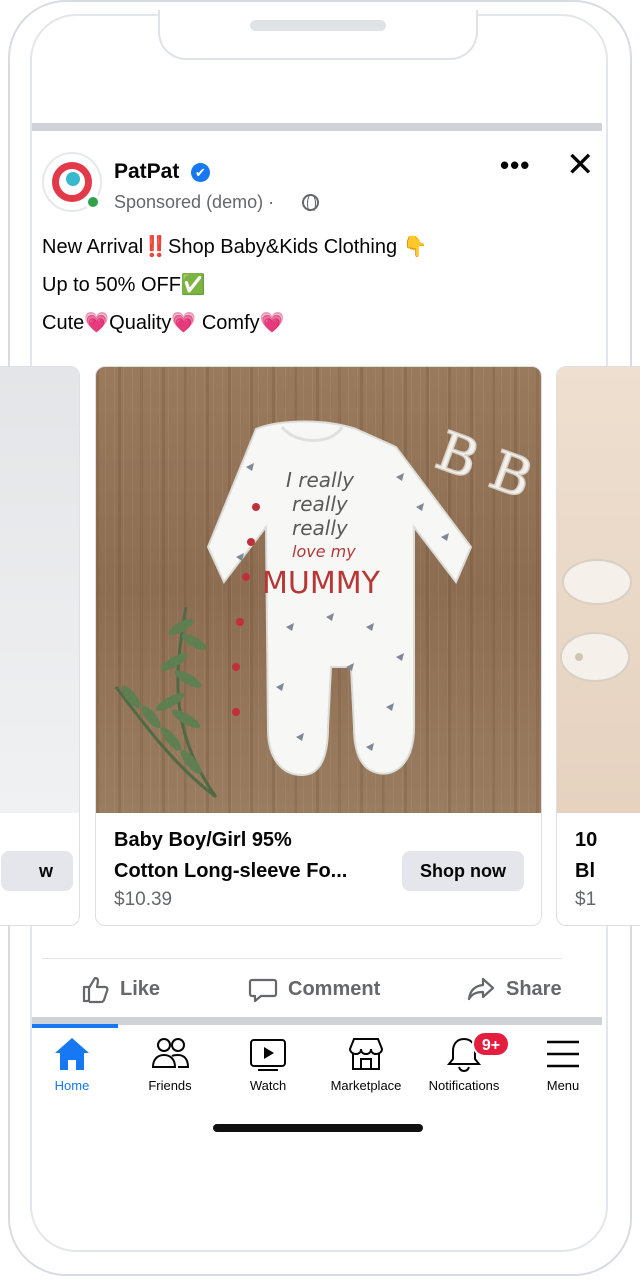  Describe the element at coordinates (586, 899) in the screenshot. I see `product-price: $1` at that location.